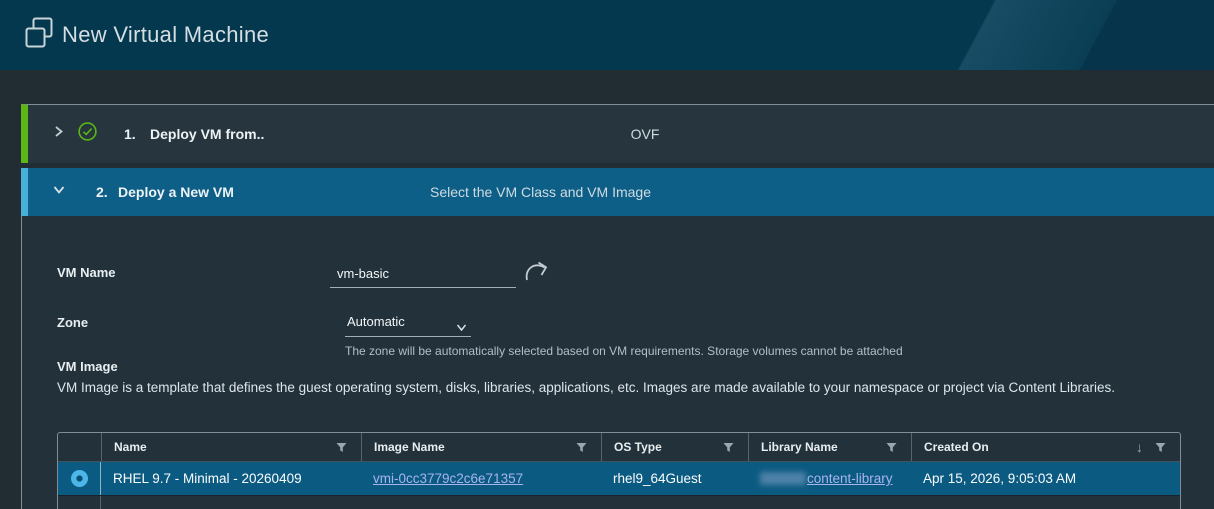 This screenshot has width=1214, height=509. I want to click on radio-selected, so click(79, 478).